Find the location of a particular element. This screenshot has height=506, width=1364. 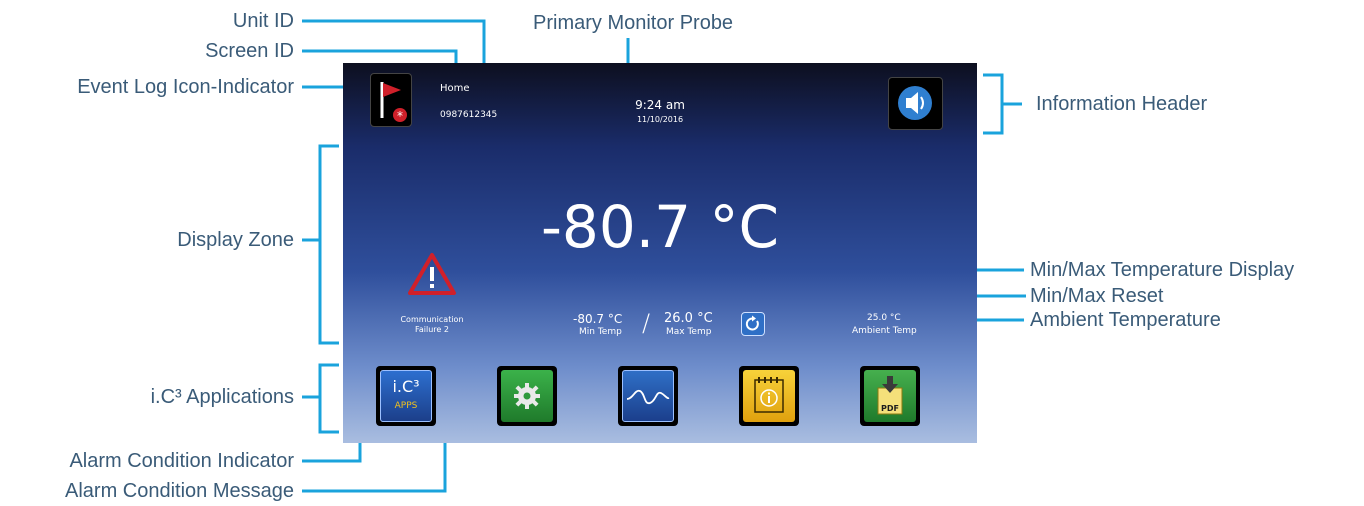

reset-icon is located at coordinates (752, 323).